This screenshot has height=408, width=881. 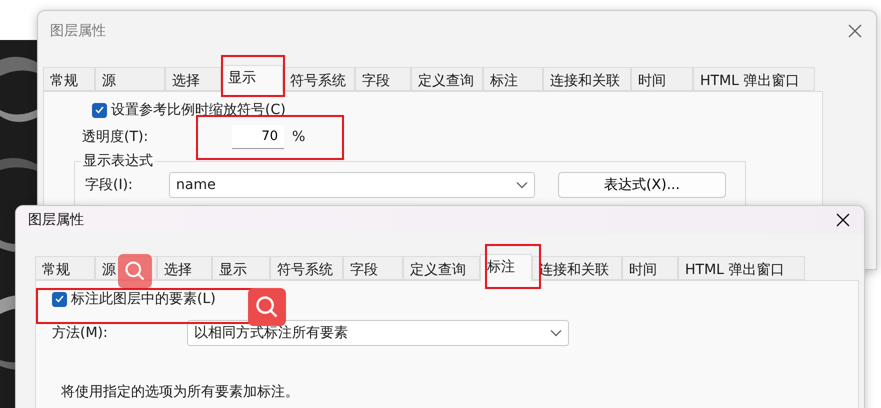 What do you see at coordinates (80, 333) in the screenshot?
I see `field-label: 方法(M):` at bounding box center [80, 333].